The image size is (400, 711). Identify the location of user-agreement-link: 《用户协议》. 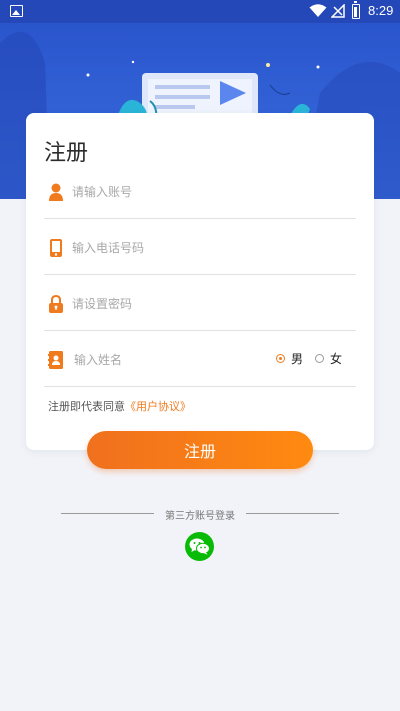
(158, 406).